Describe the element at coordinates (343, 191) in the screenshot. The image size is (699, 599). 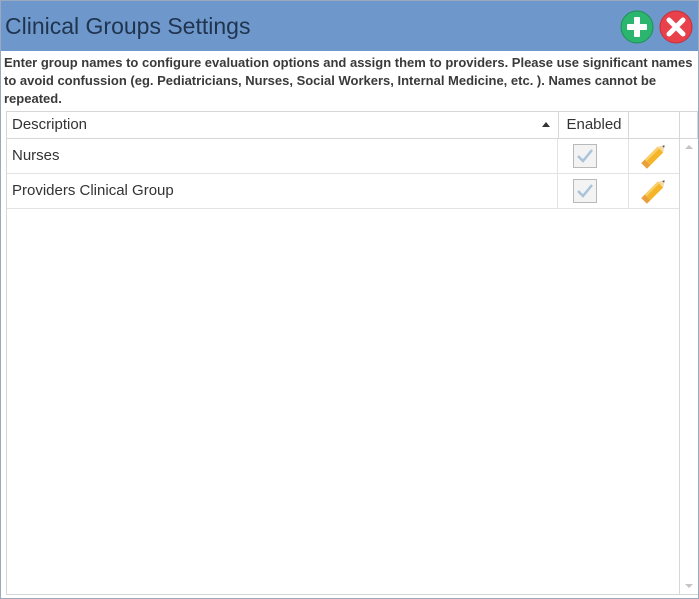
I see `table-row: Providers Clinical Group` at that location.